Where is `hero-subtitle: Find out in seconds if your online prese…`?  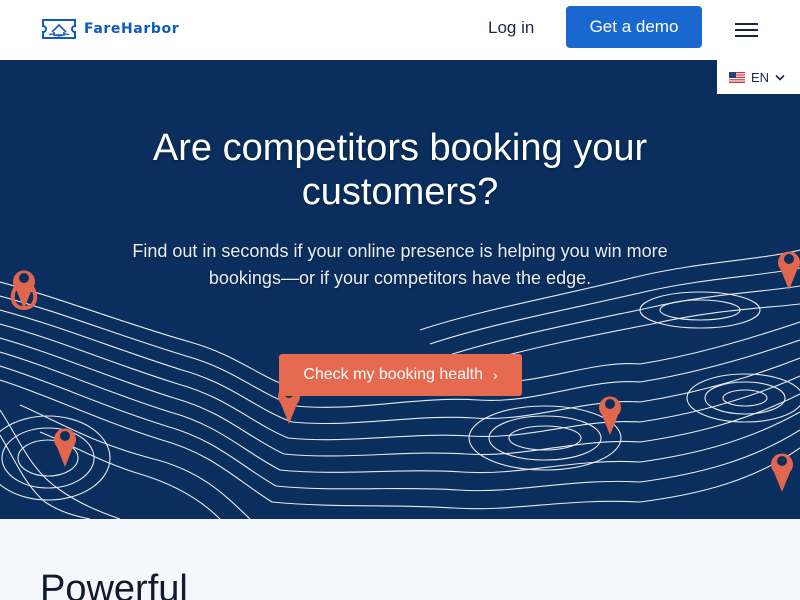
hero-subtitle: Find out in seconds if your online prese… is located at coordinates (400, 264).